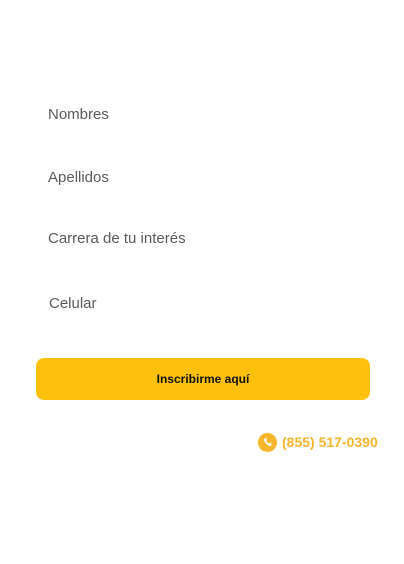  I want to click on phone-link: (855) 517-0390, so click(318, 442).